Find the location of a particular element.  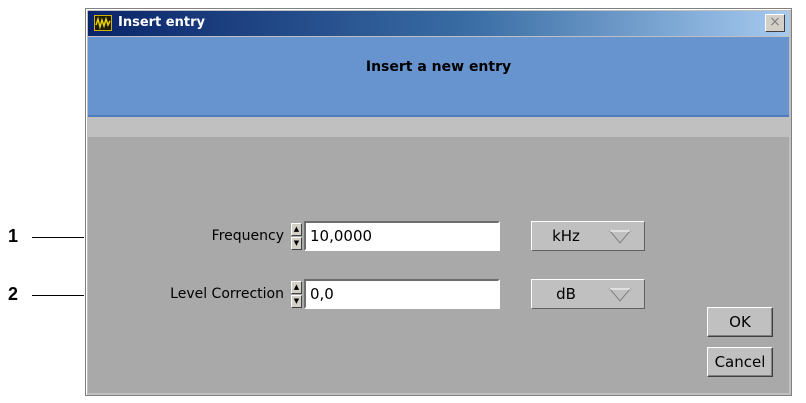

frequency-unit-value: kHz is located at coordinates (566, 236).